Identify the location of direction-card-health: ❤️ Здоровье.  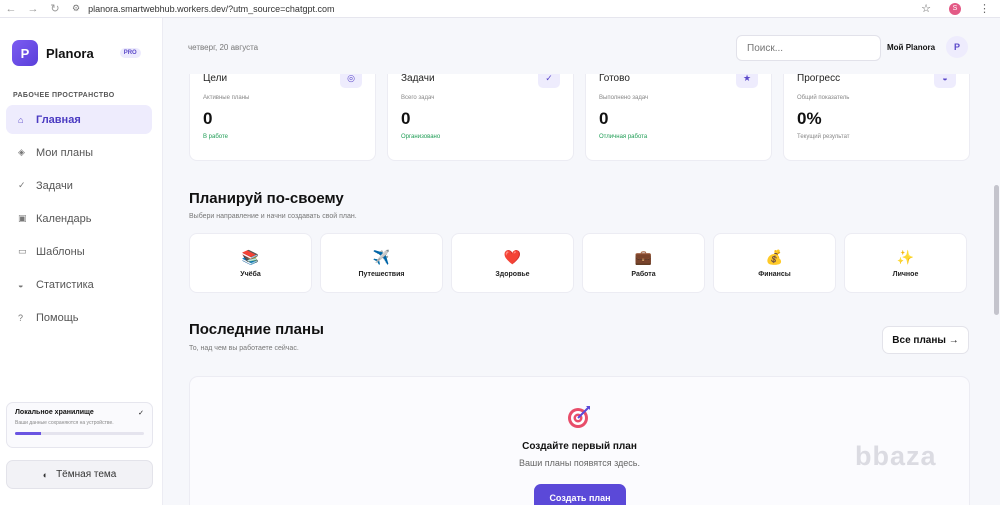
(512, 263).